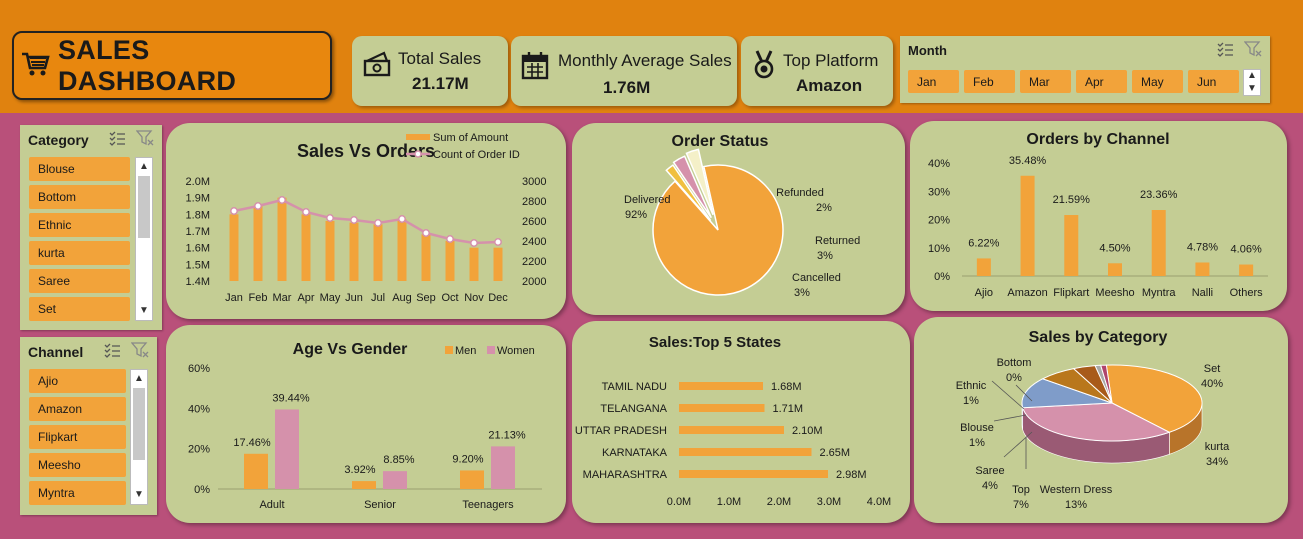 Image resolution: width=1303 pixels, height=539 pixels. What do you see at coordinates (534, 242) in the screenshot?
I see `y-right-tick: 2400` at bounding box center [534, 242].